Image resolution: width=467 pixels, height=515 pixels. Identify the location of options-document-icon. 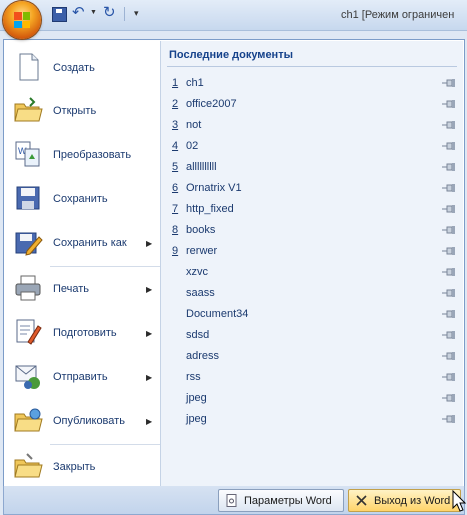
(231, 500).